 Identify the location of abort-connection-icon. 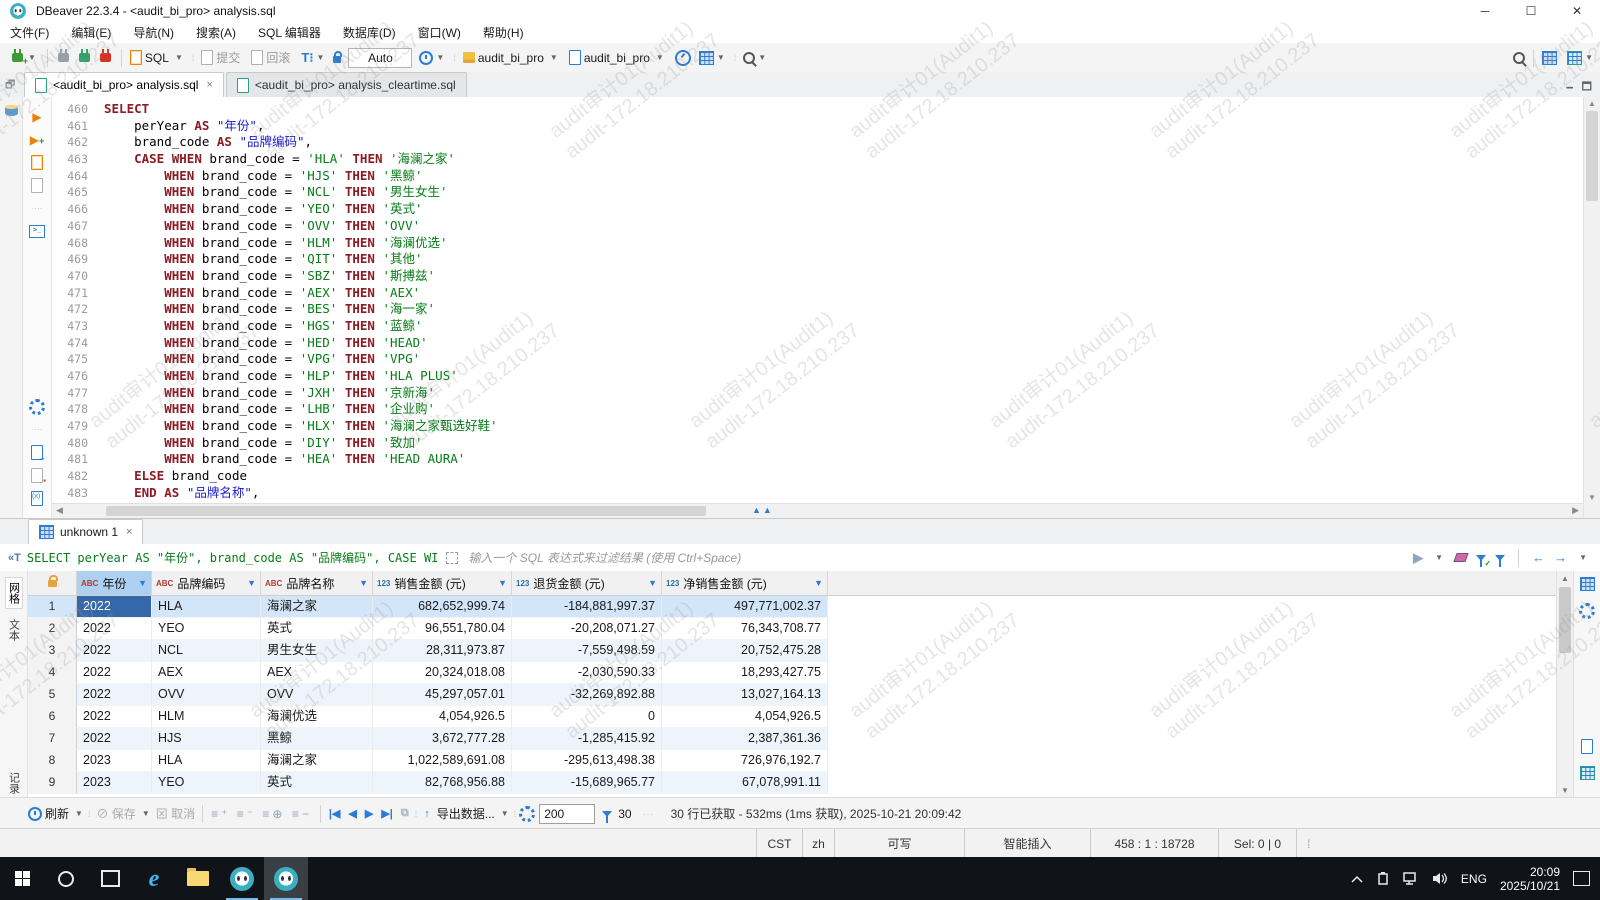
(105, 55).